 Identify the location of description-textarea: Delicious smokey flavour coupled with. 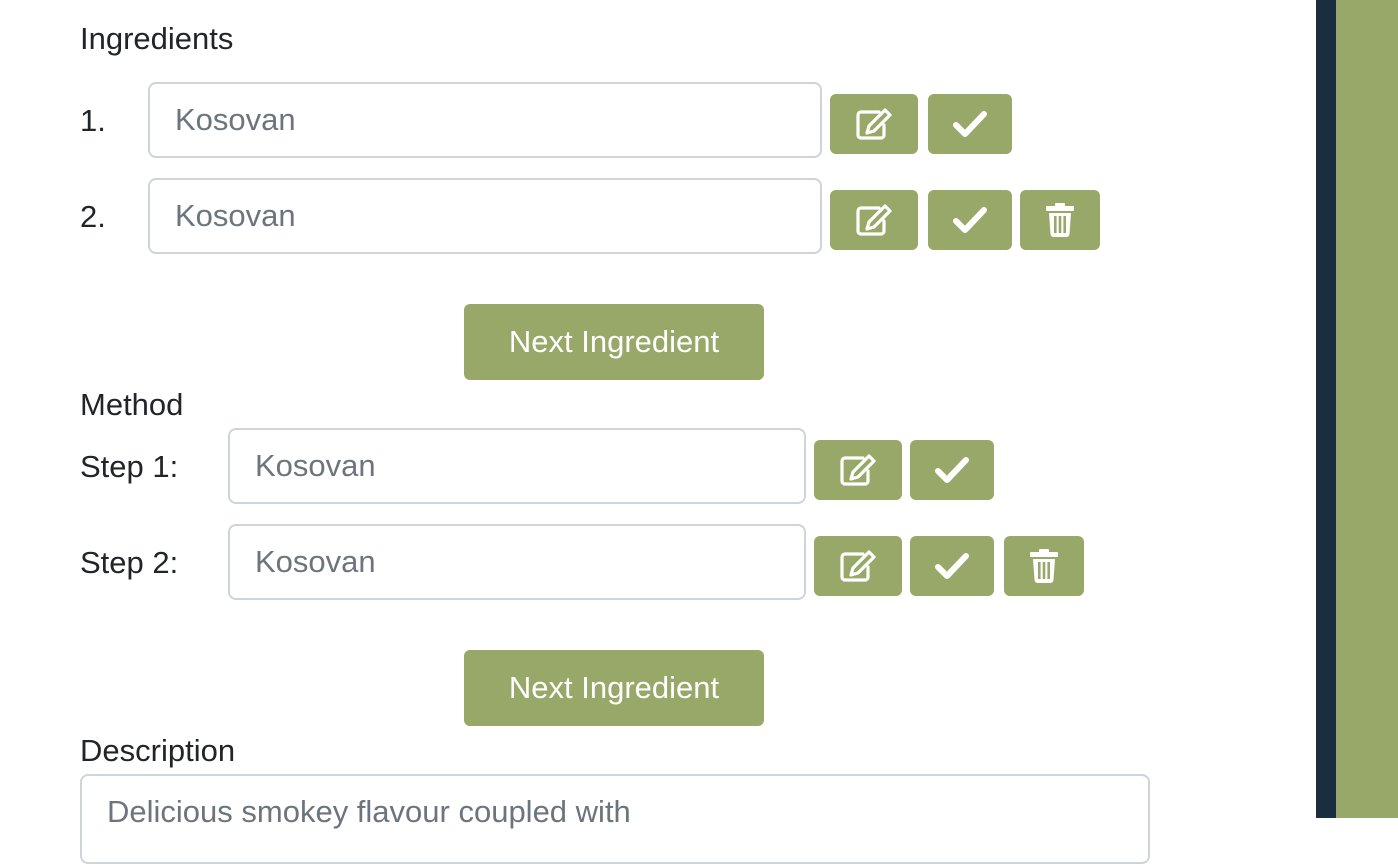
(615, 819).